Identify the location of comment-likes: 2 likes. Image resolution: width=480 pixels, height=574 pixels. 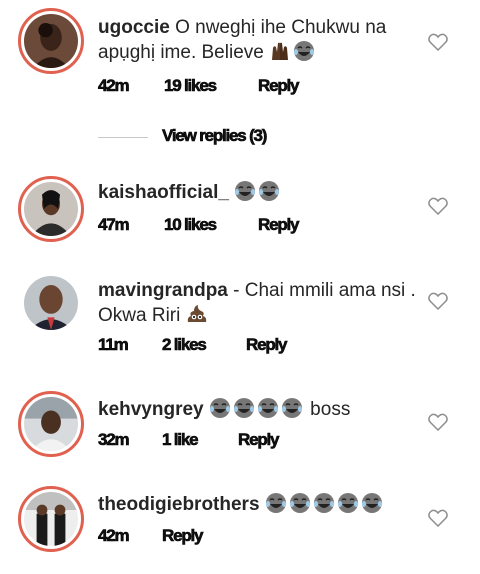
(184, 345).